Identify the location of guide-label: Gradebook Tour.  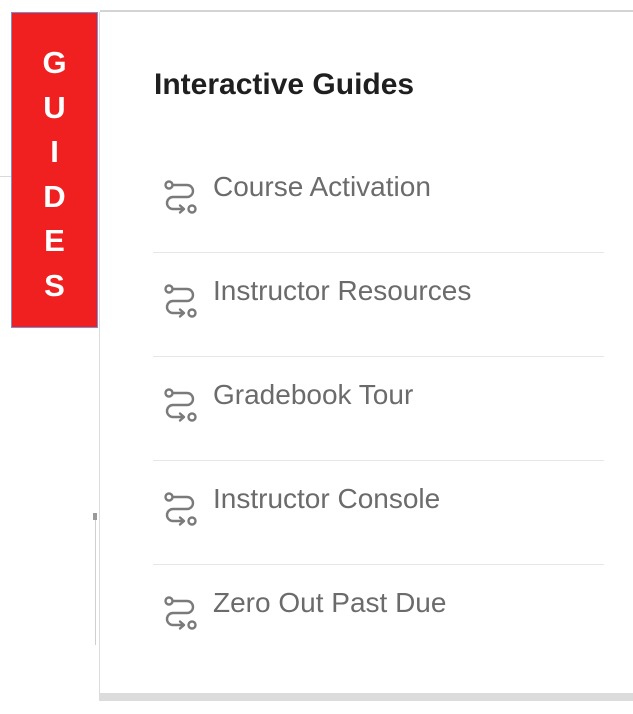
(313, 394).